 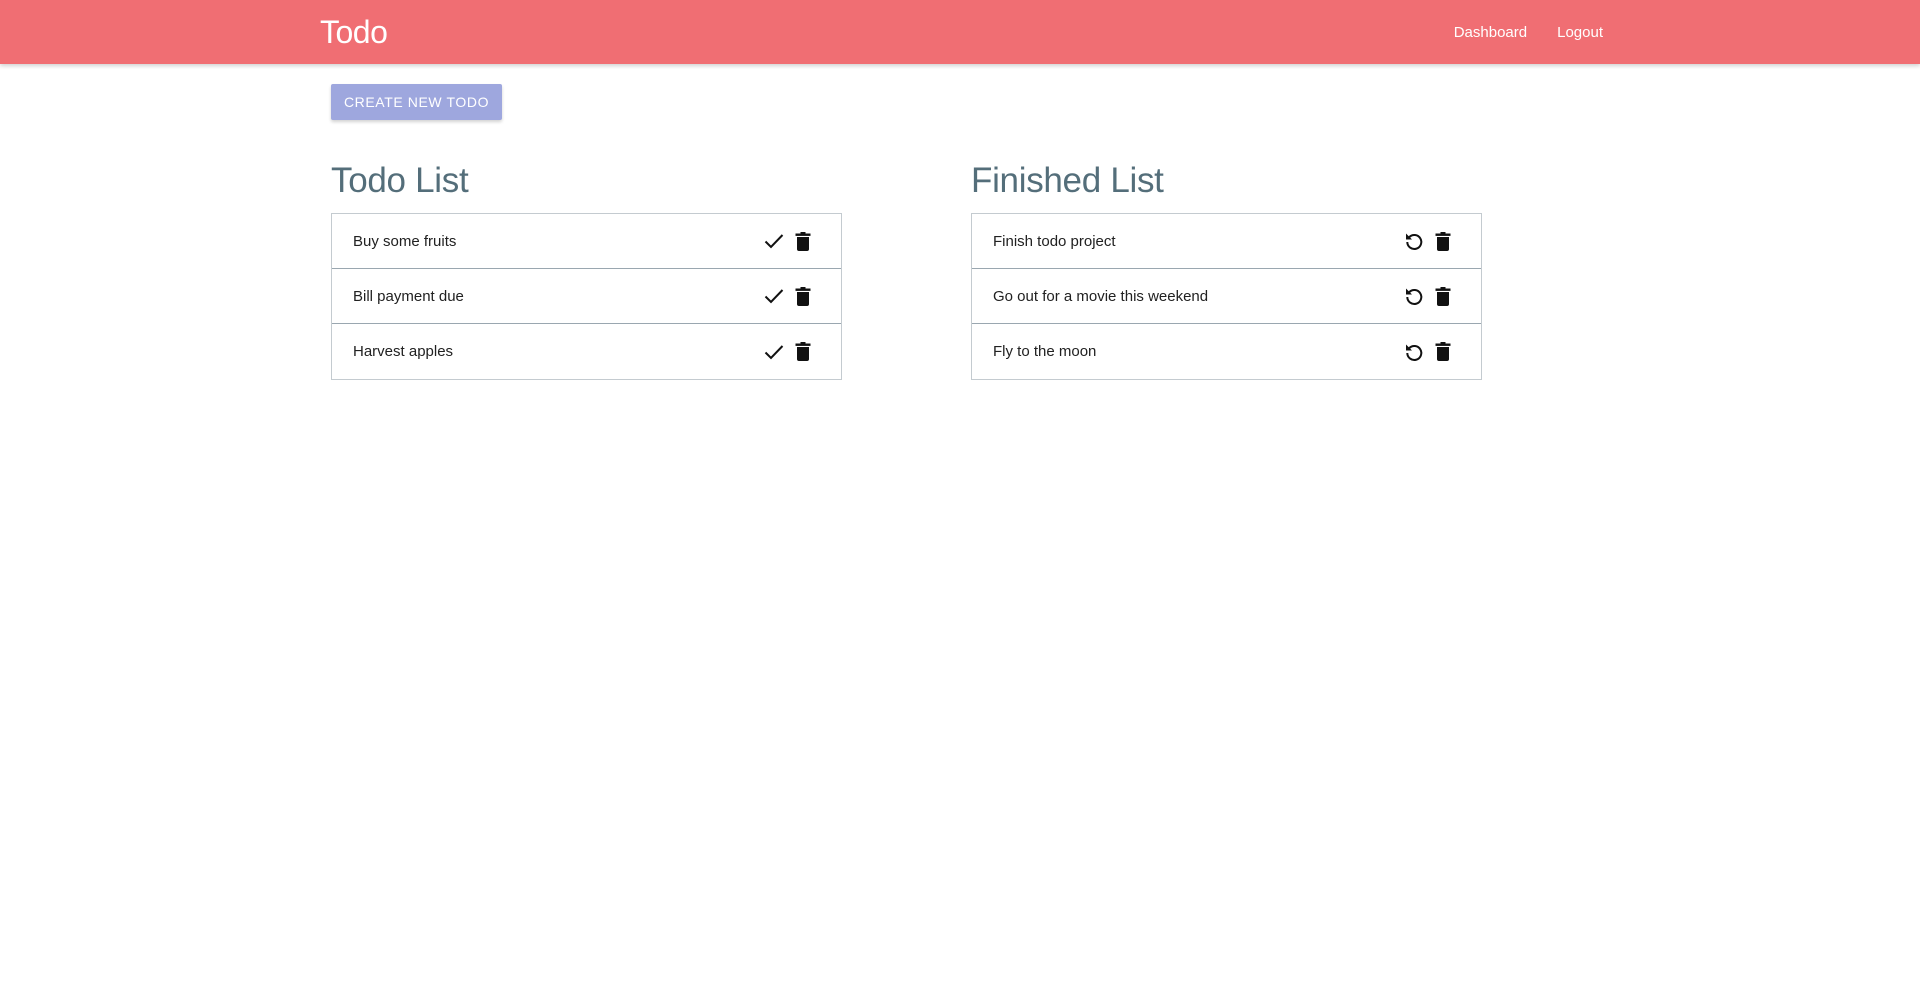 I want to click on todo-list-item: Bill payment due, so click(x=586, y=296).